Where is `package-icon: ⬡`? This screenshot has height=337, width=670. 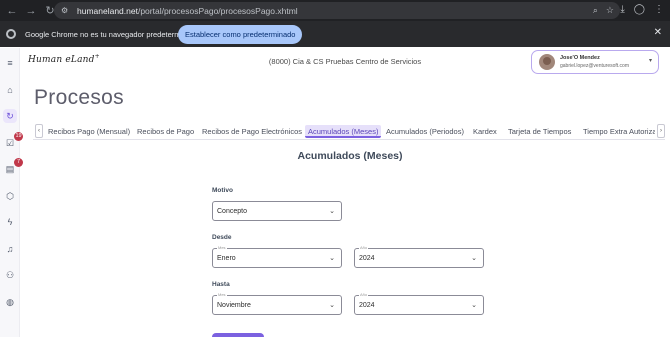
package-icon: ⬡ is located at coordinates (10, 196).